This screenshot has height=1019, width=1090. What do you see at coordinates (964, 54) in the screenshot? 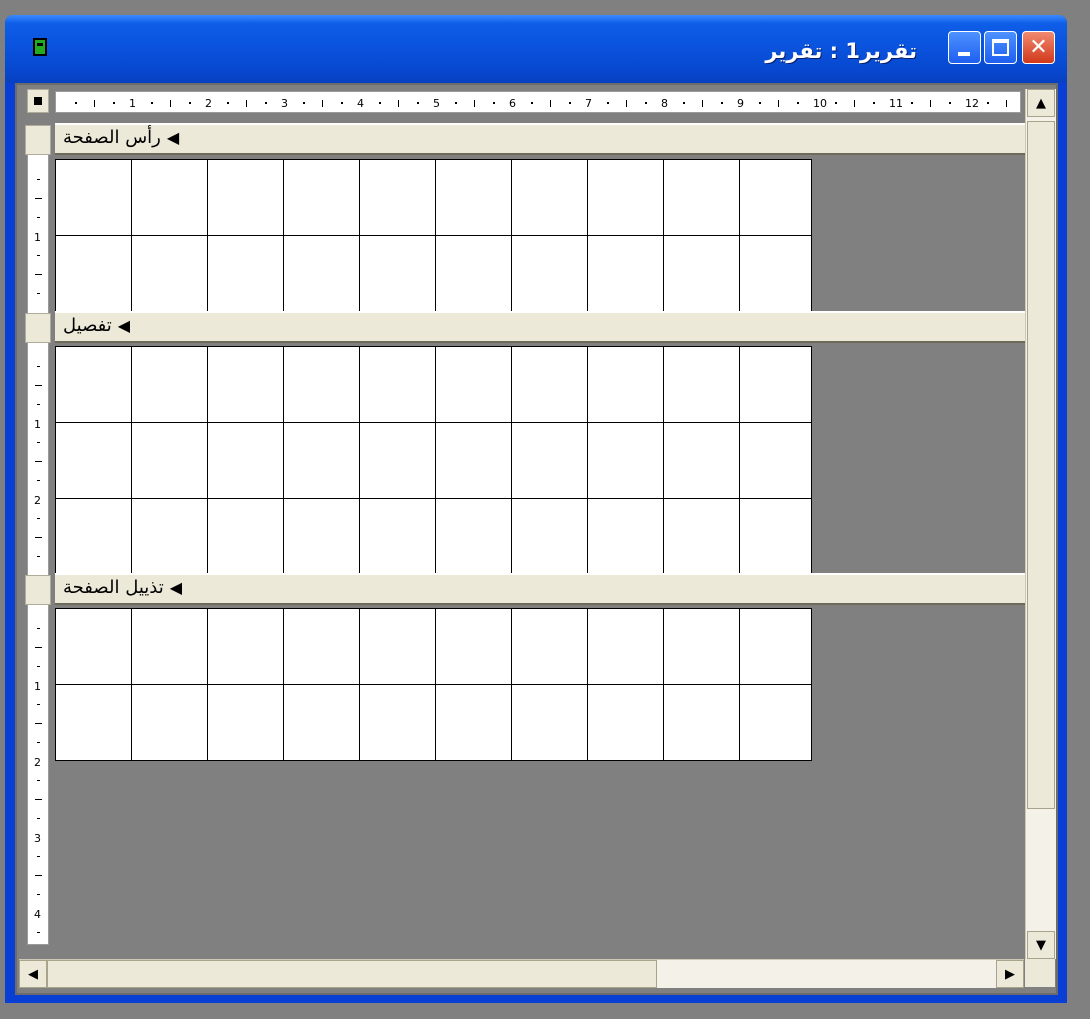
I see `minimize-icon` at bounding box center [964, 54].